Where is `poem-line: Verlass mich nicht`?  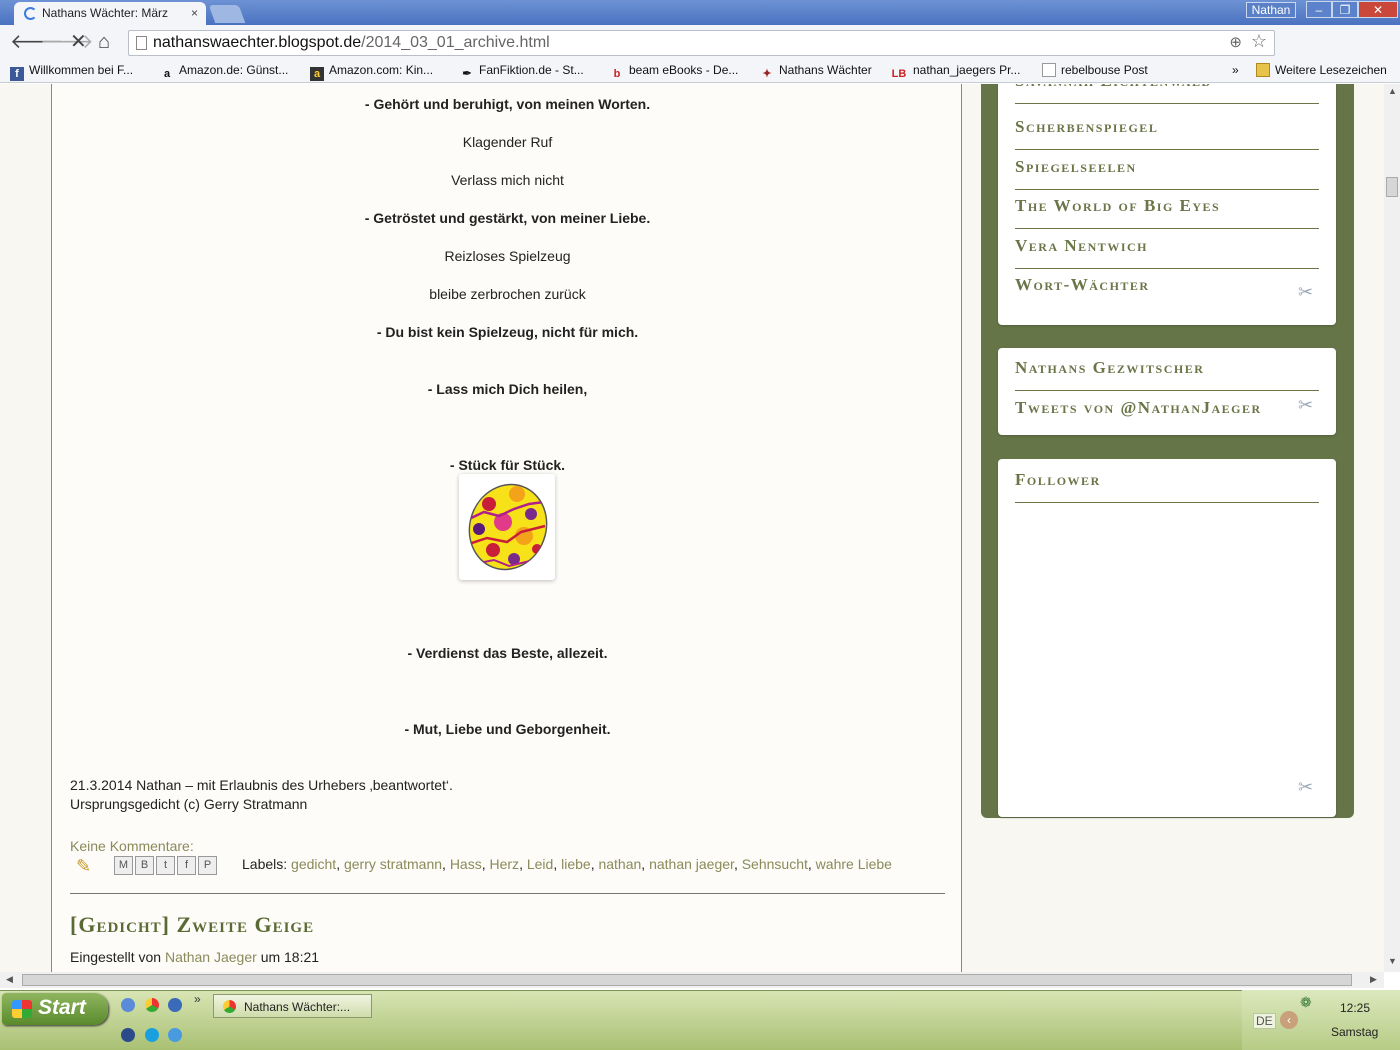 poem-line: Verlass mich nicht is located at coordinates (507, 180).